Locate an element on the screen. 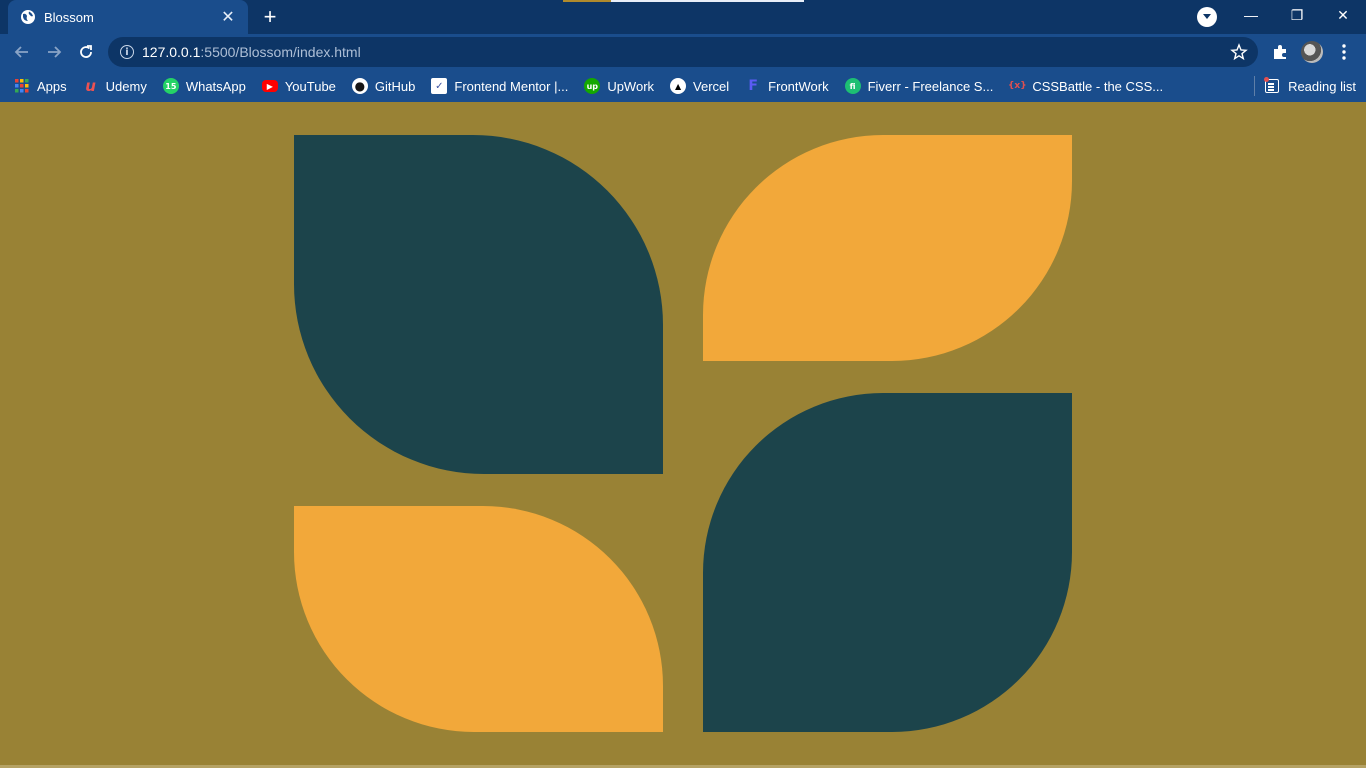 The width and height of the screenshot is (1366, 768). bookmark-vercel: ▲ Vercel is located at coordinates (699, 86).